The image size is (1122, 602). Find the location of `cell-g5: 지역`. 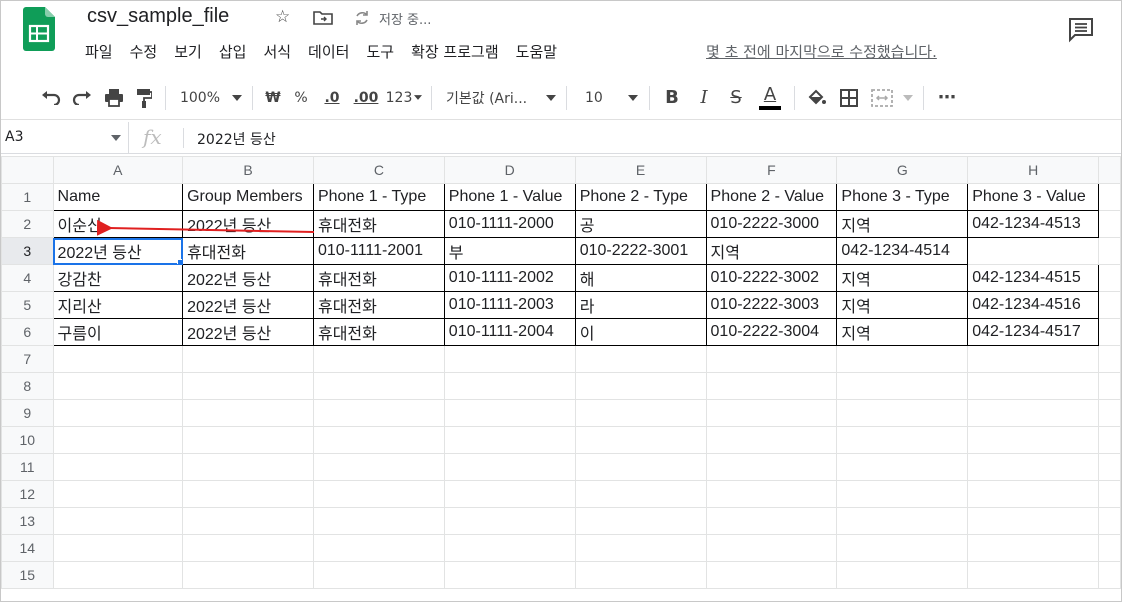

cell-g5: 지역 is located at coordinates (902, 305).